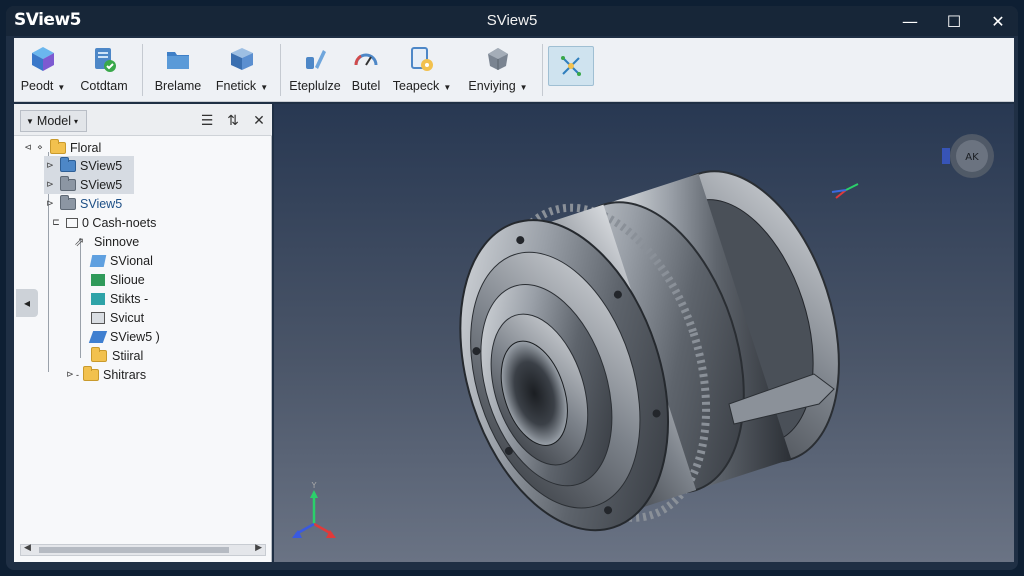 The width and height of the screenshot is (1024, 576). What do you see at coordinates (27, 303) in the screenshot?
I see `collapse-panel-tab: ◂` at bounding box center [27, 303].